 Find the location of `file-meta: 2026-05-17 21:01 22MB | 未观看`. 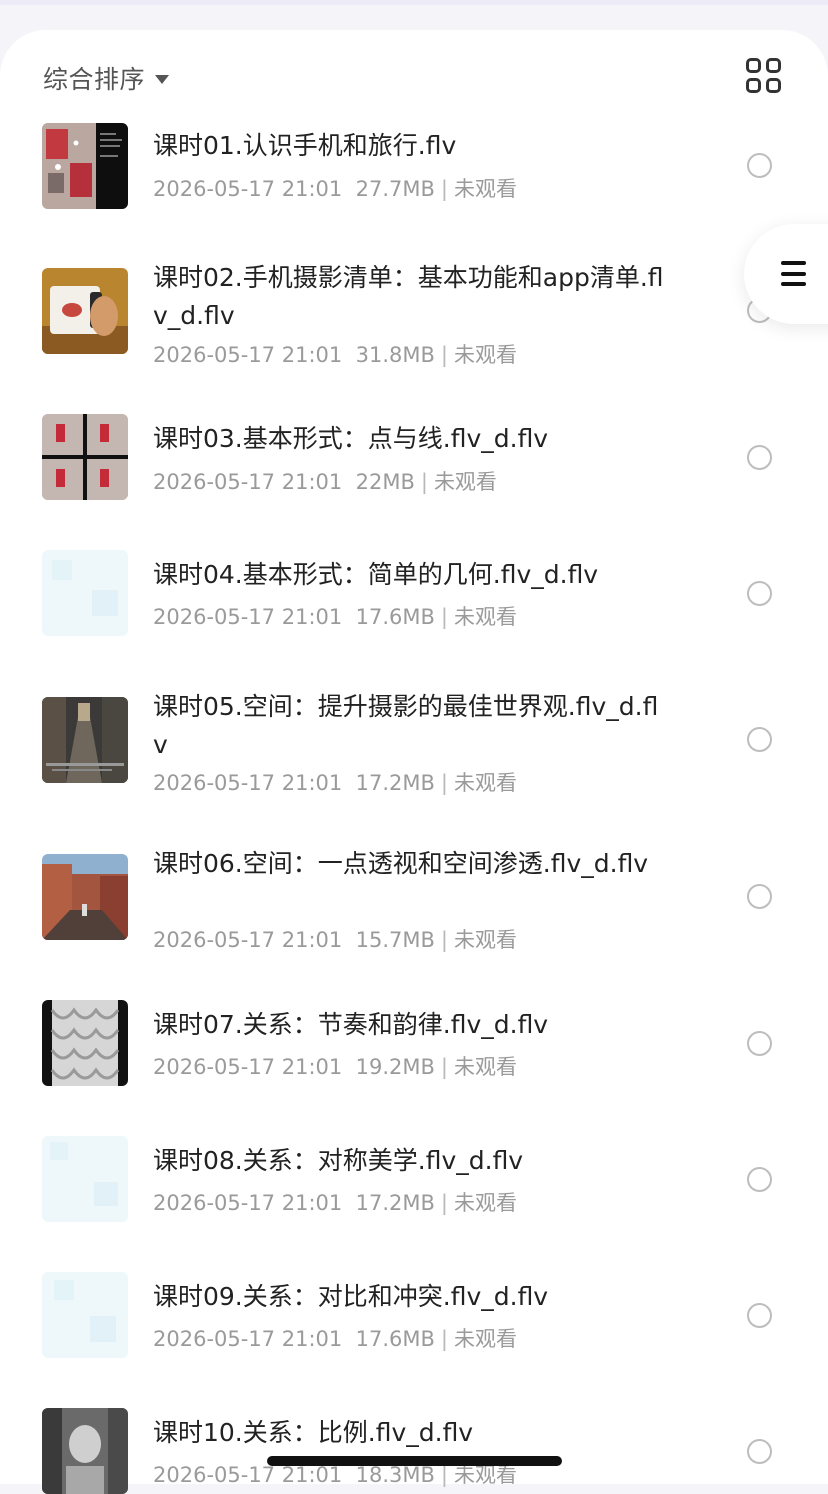

file-meta: 2026-05-17 21:01 22MB | 未观看 is located at coordinates (325, 482).